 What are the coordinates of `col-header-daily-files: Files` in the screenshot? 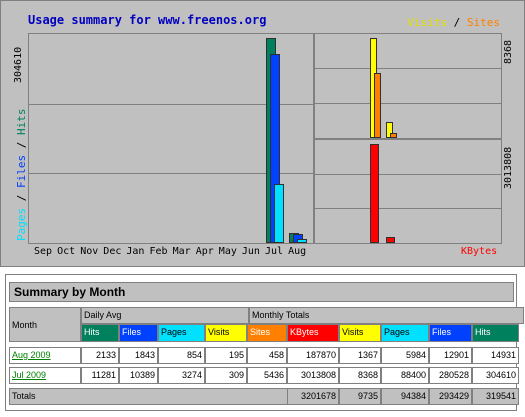 It's located at (138, 333).